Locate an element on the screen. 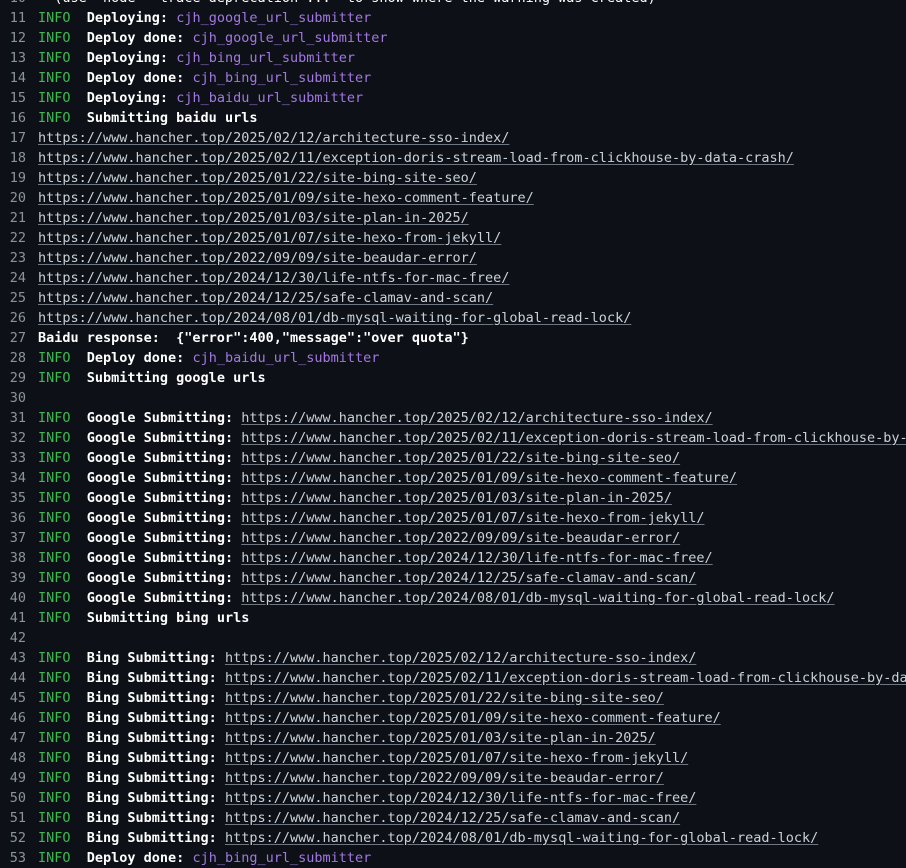 This screenshot has height=868, width=906. log-message: Deploying: is located at coordinates (123, 58).